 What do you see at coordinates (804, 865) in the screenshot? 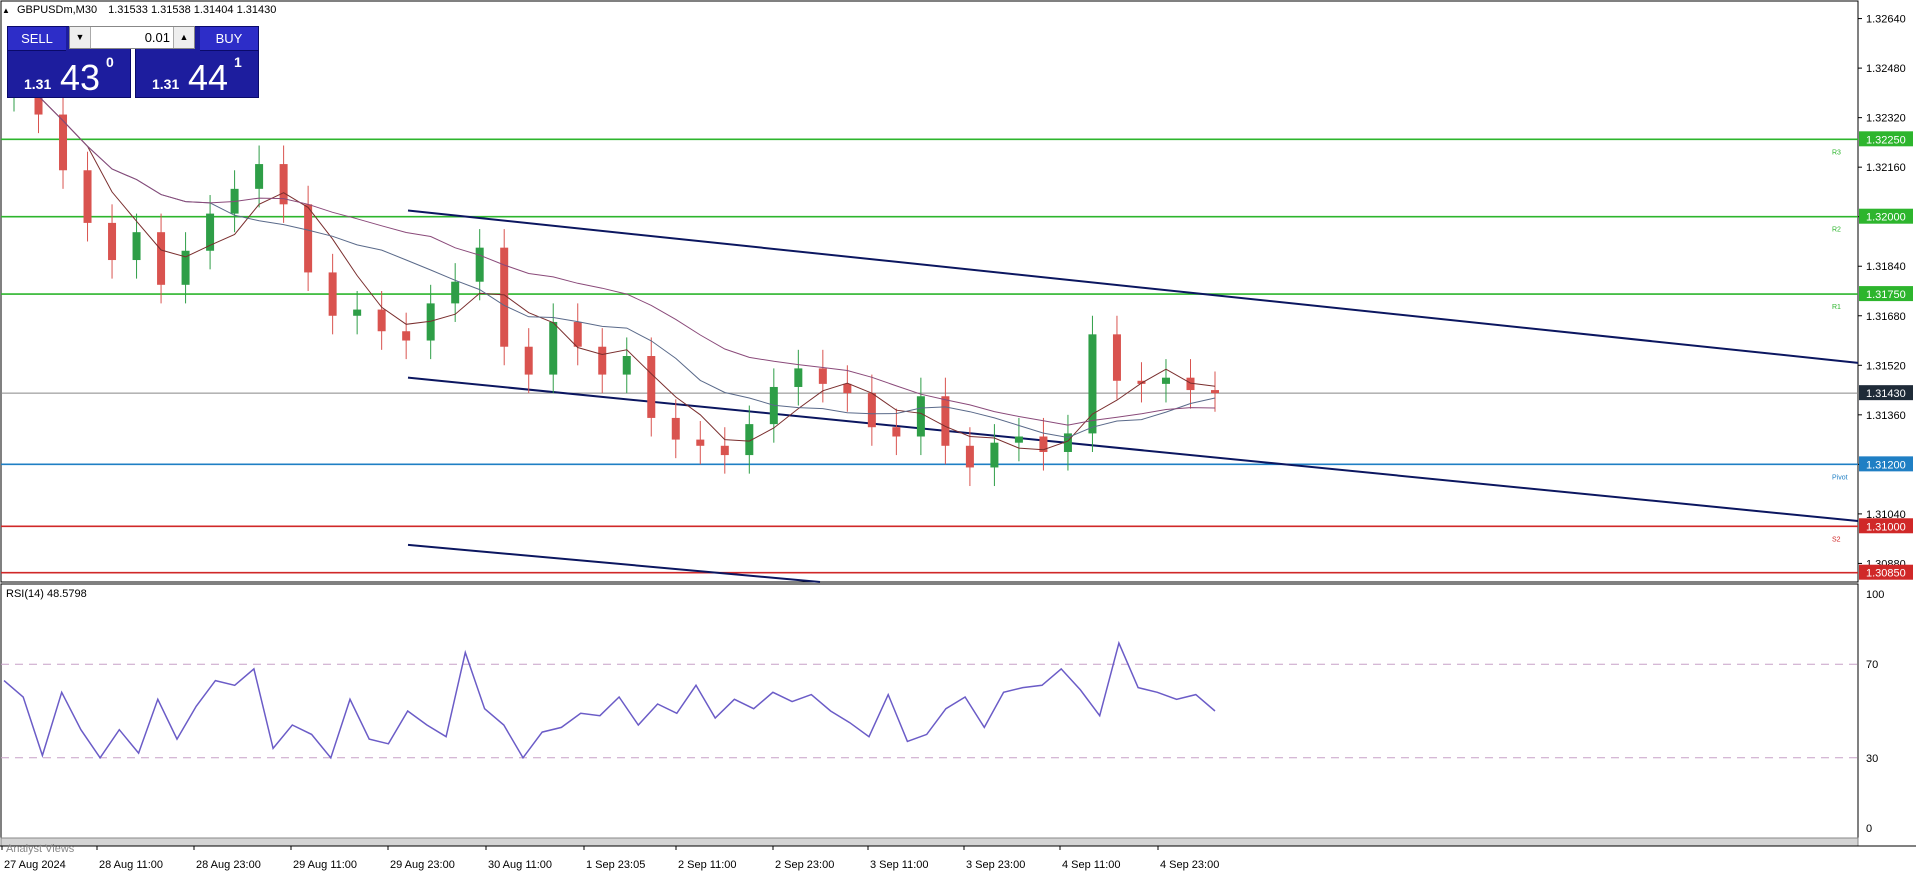
I see `time-axis-label: 2 Sep 23:00` at bounding box center [804, 865].